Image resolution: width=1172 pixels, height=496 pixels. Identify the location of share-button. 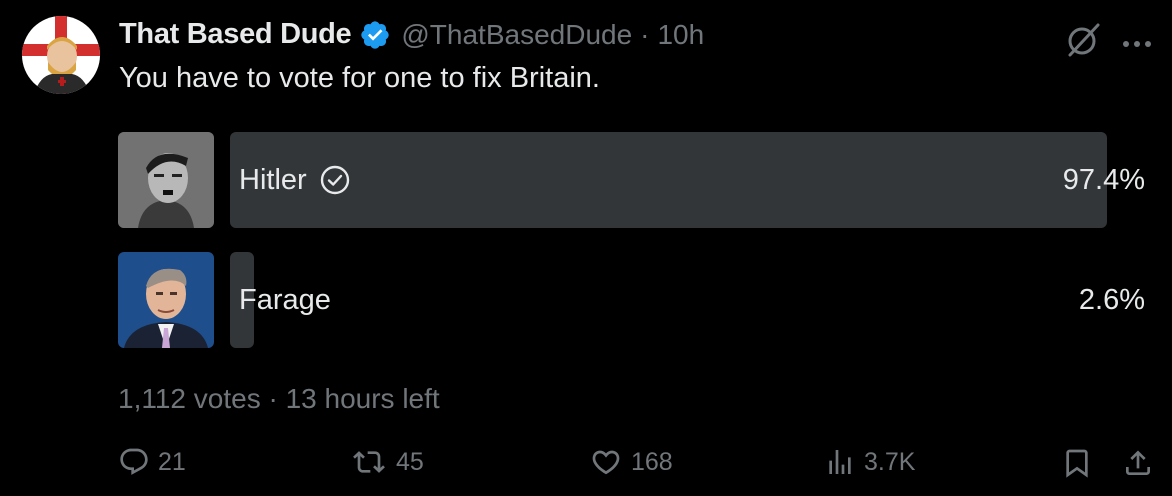
(1142, 463).